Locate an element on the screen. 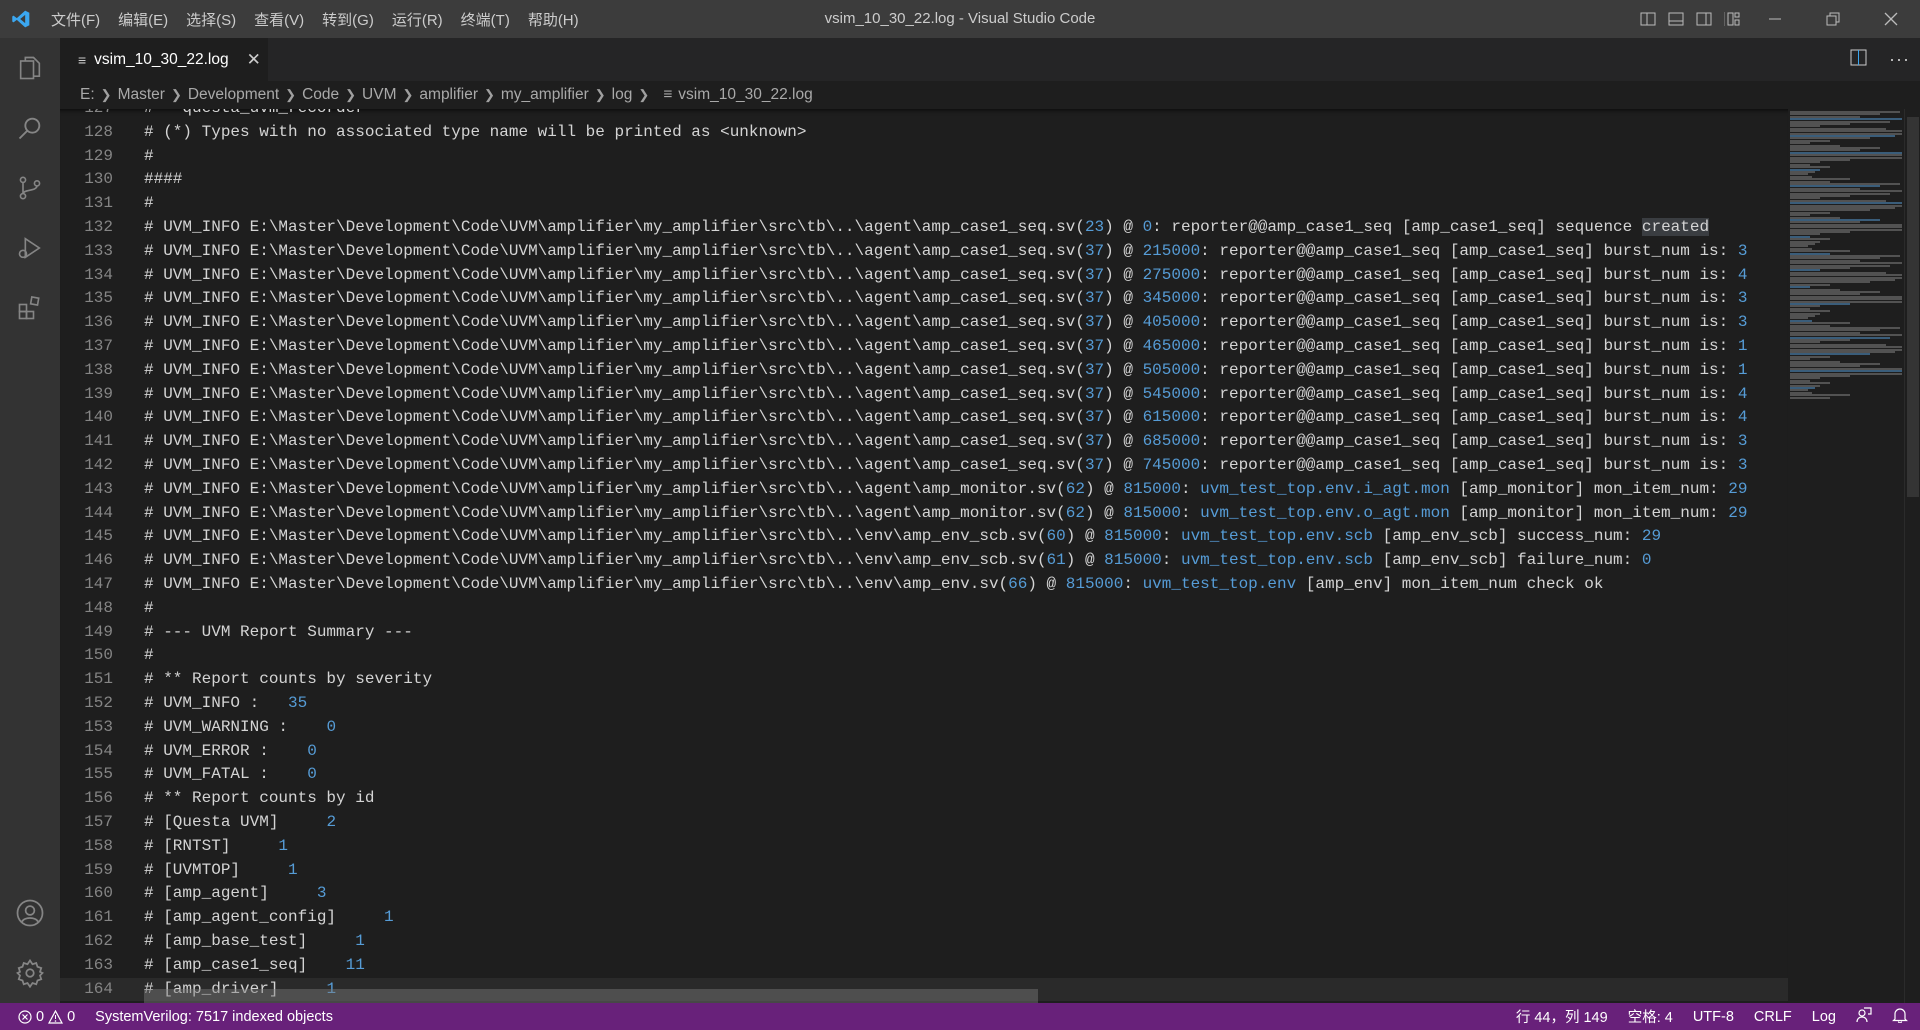 This screenshot has height=1030, width=1920. menu-run: 运行(R) is located at coordinates (417, 19).